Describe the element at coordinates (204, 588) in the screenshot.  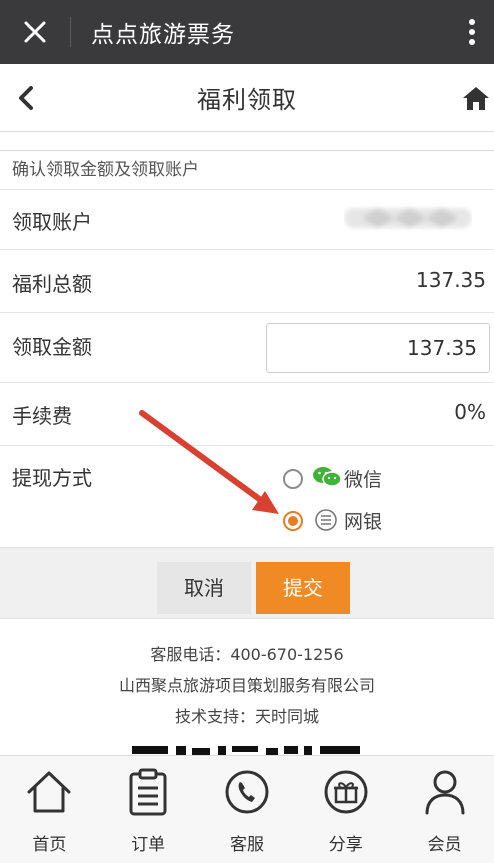
I see `cancel-button: 取消` at that location.